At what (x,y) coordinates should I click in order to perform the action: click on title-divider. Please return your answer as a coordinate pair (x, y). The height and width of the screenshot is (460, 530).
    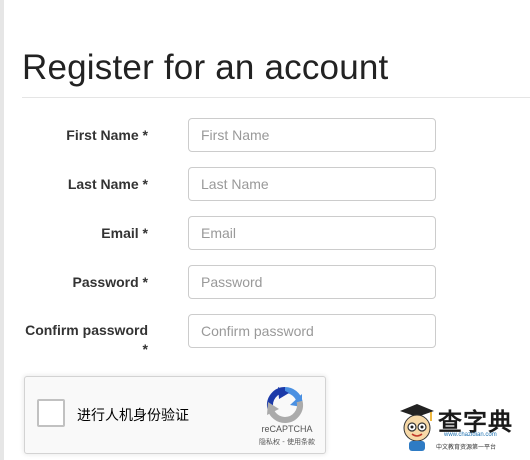
    Looking at the image, I should click on (276, 97).